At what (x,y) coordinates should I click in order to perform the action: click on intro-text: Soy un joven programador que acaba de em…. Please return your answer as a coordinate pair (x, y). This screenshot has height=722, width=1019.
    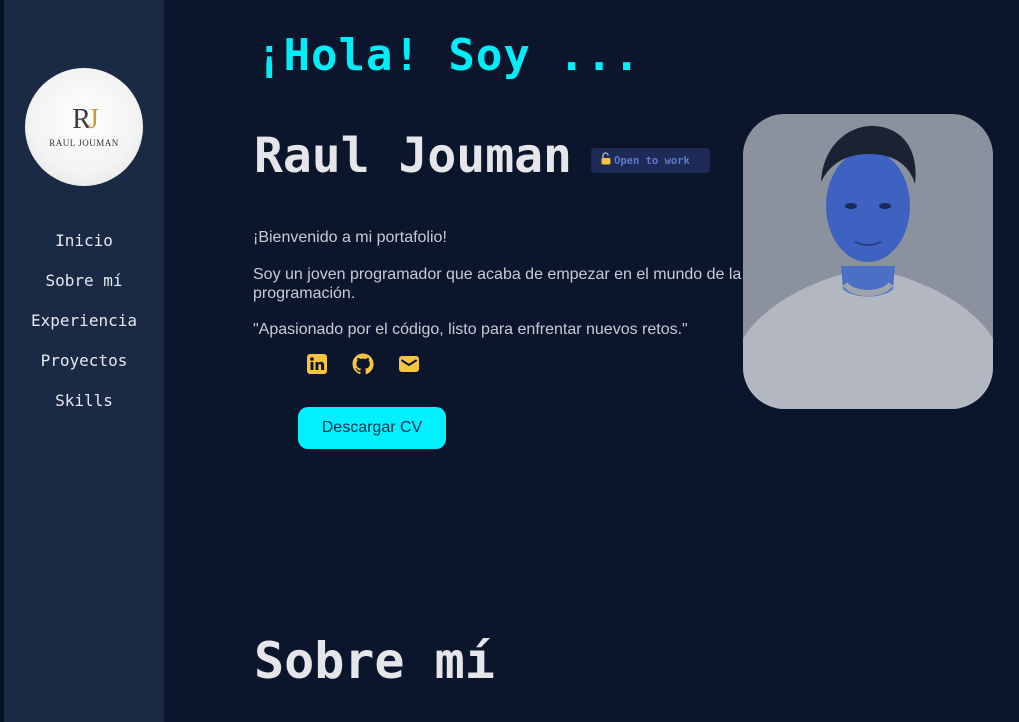
    Looking at the image, I should click on (497, 284).